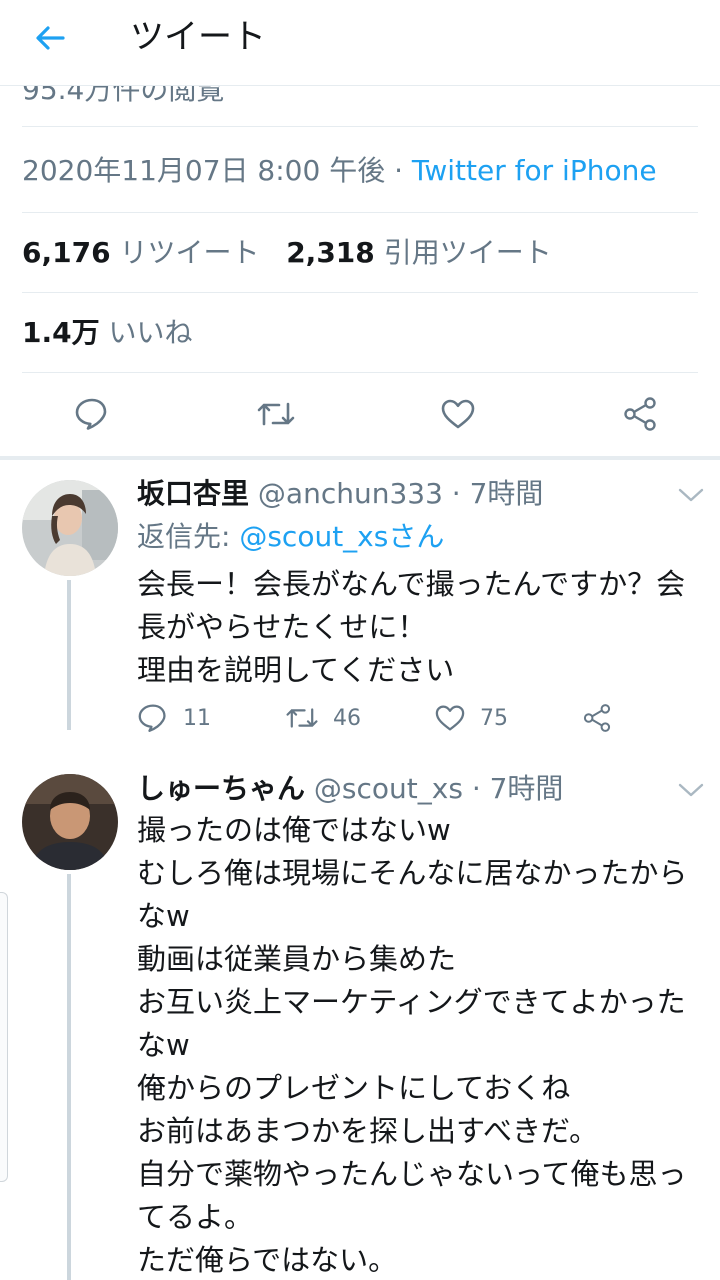  Describe the element at coordinates (221, 788) in the screenshot. I see `display-name: しゅーちゃん` at that location.